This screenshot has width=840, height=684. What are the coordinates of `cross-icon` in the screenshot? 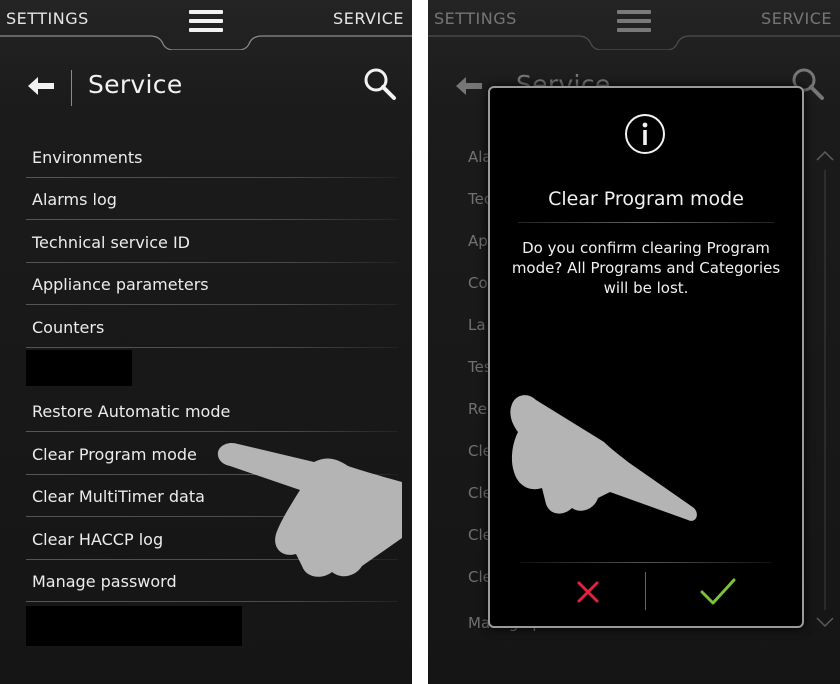 It's located at (588, 592).